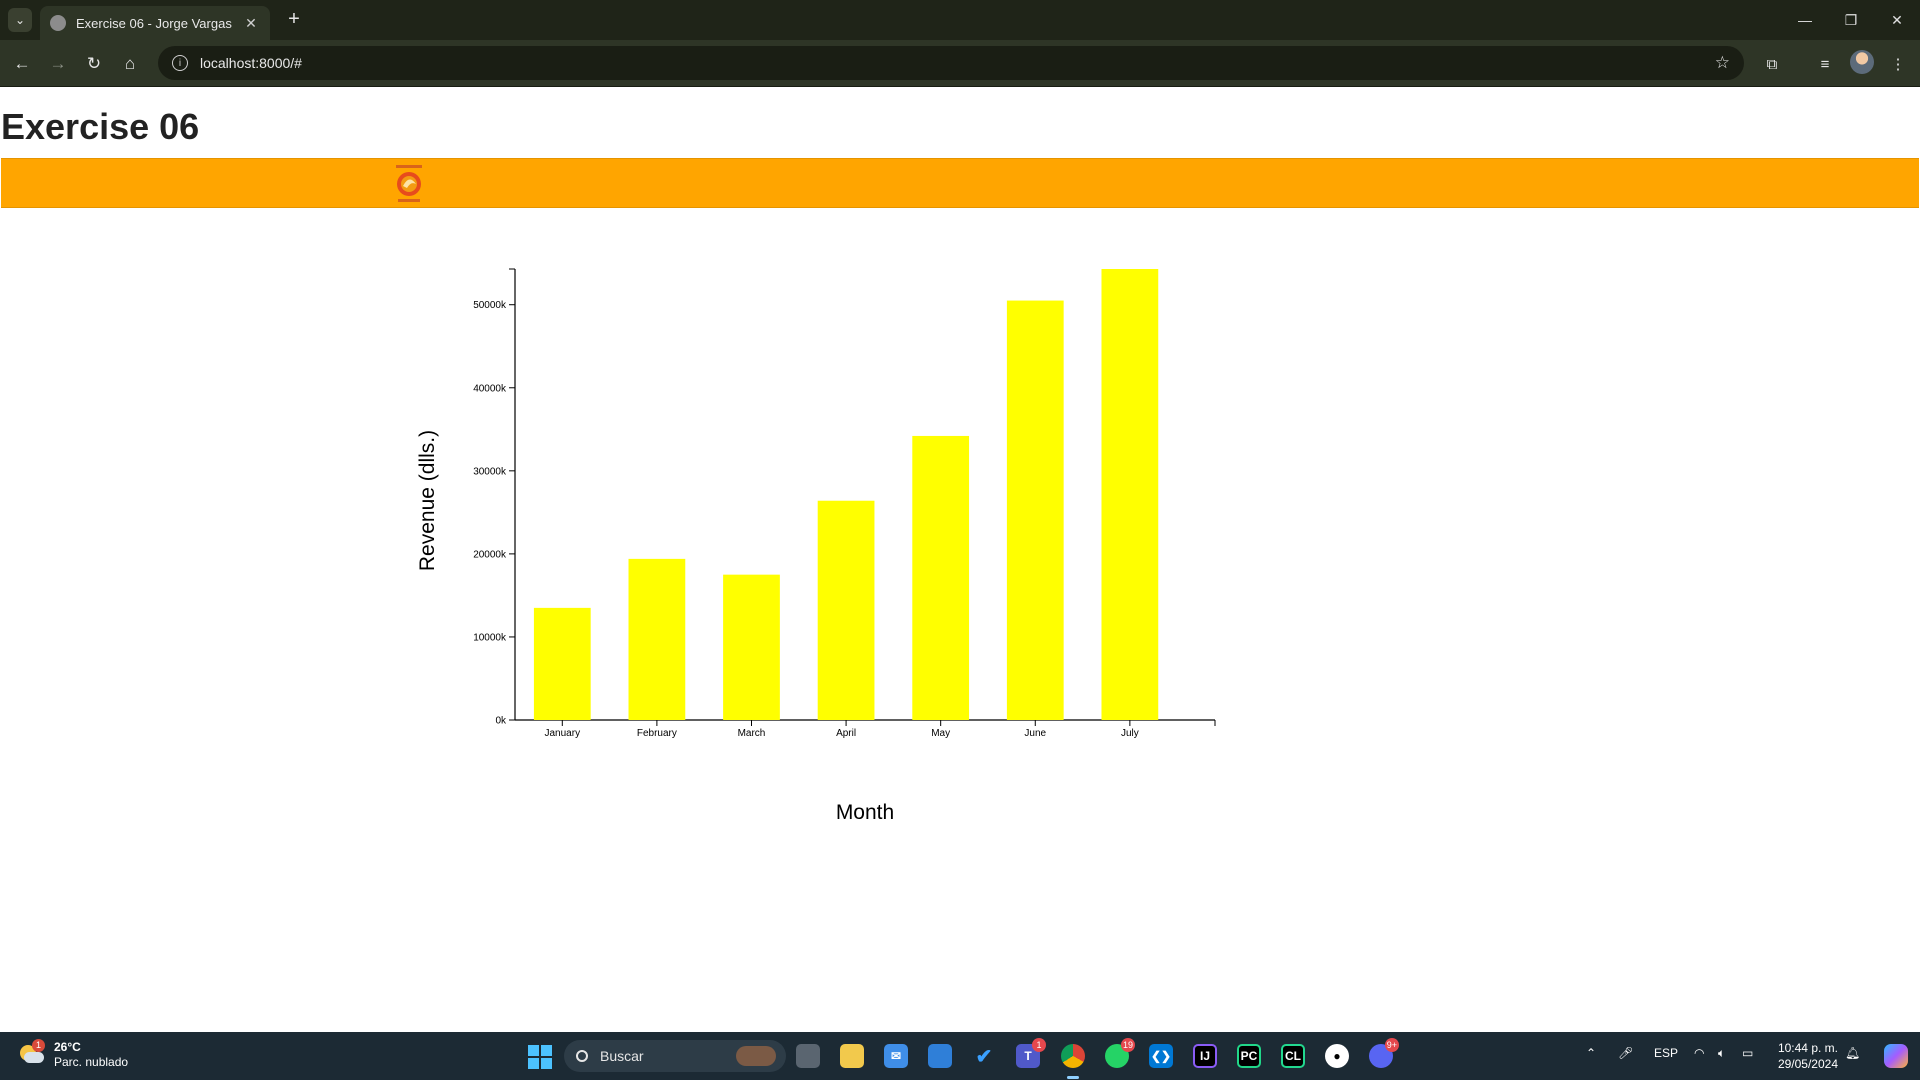 The width and height of the screenshot is (1920, 1080). I want to click on weather-condition: Parc. nublado, so click(91, 1062).